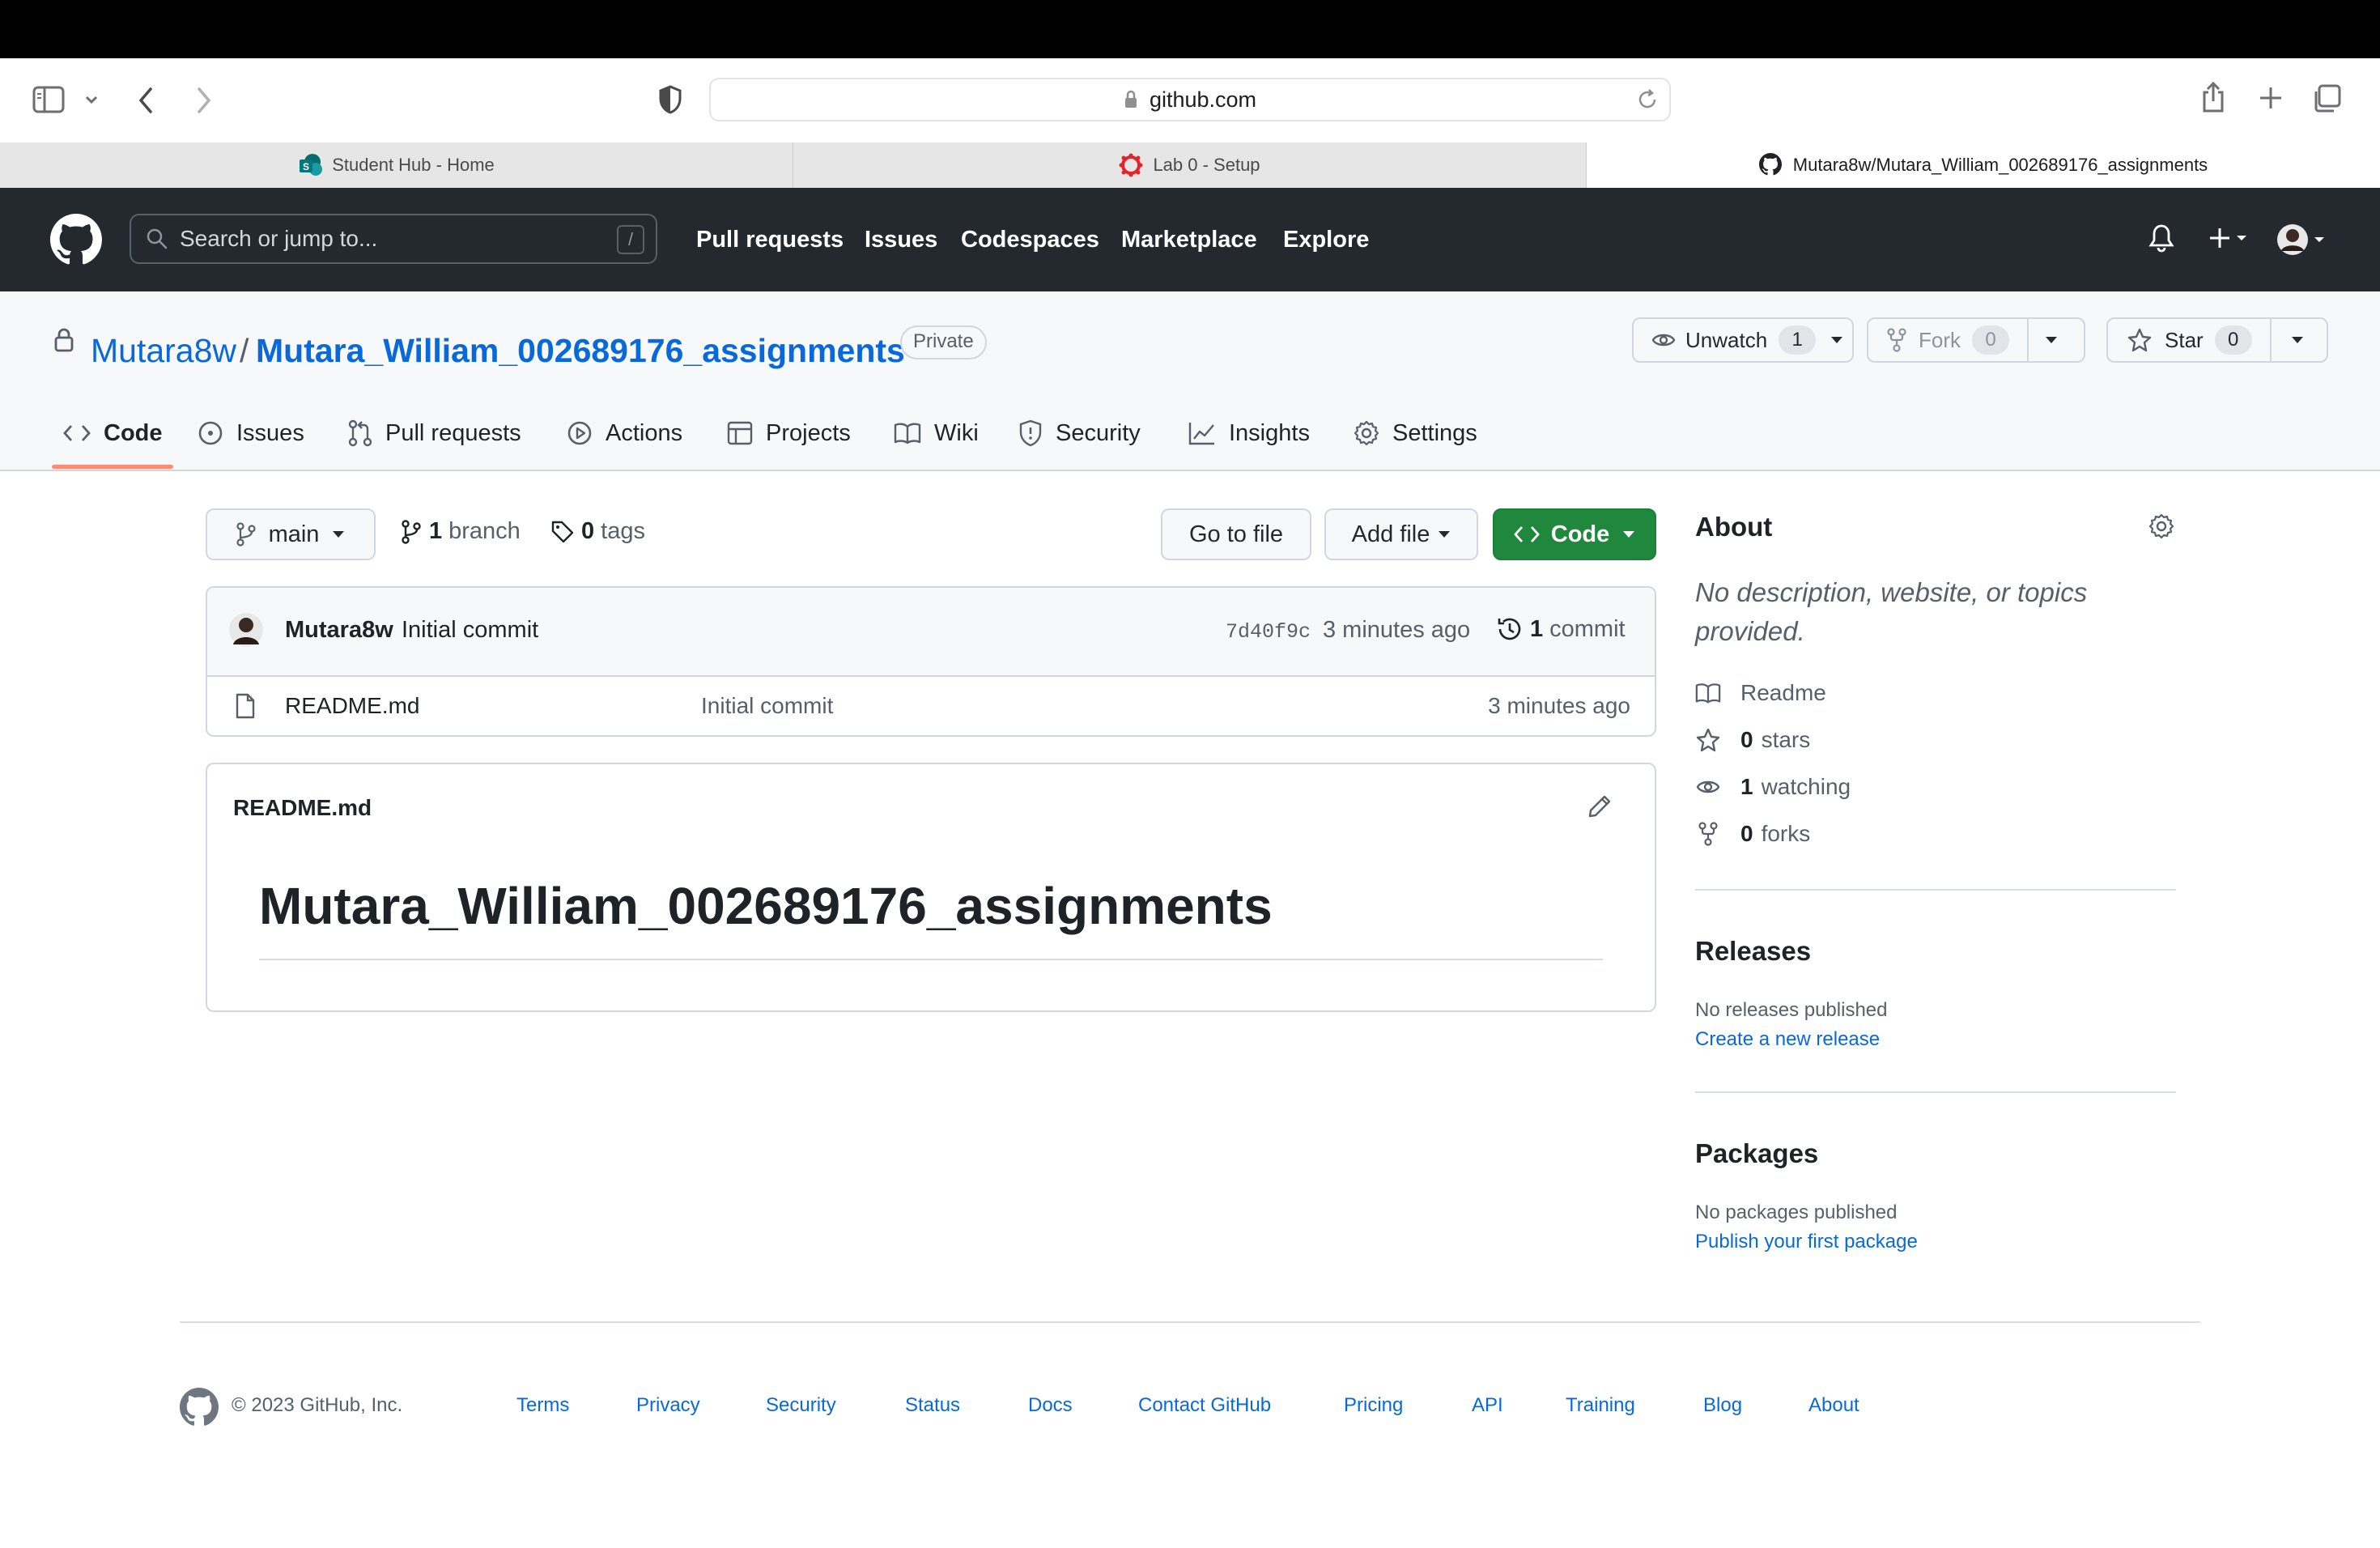  I want to click on commits-link: 1 commit, so click(1561, 629).